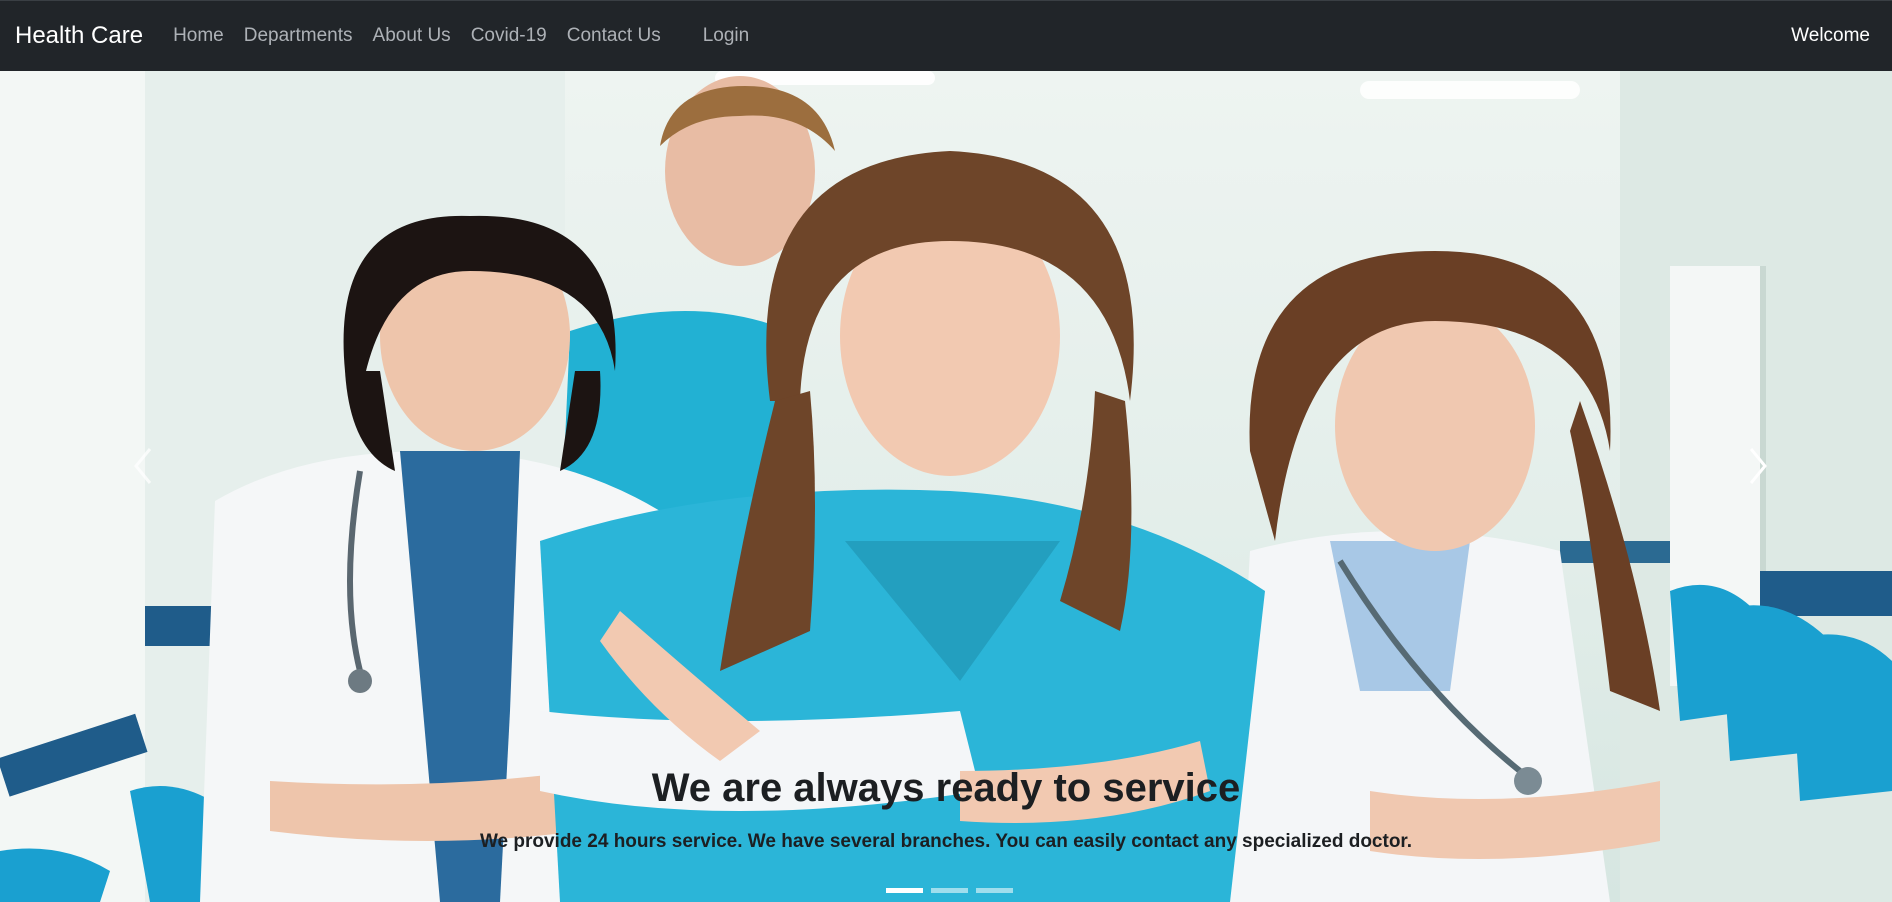  Describe the element at coordinates (79, 36) in the screenshot. I see `brand-logo: Health Care` at that location.